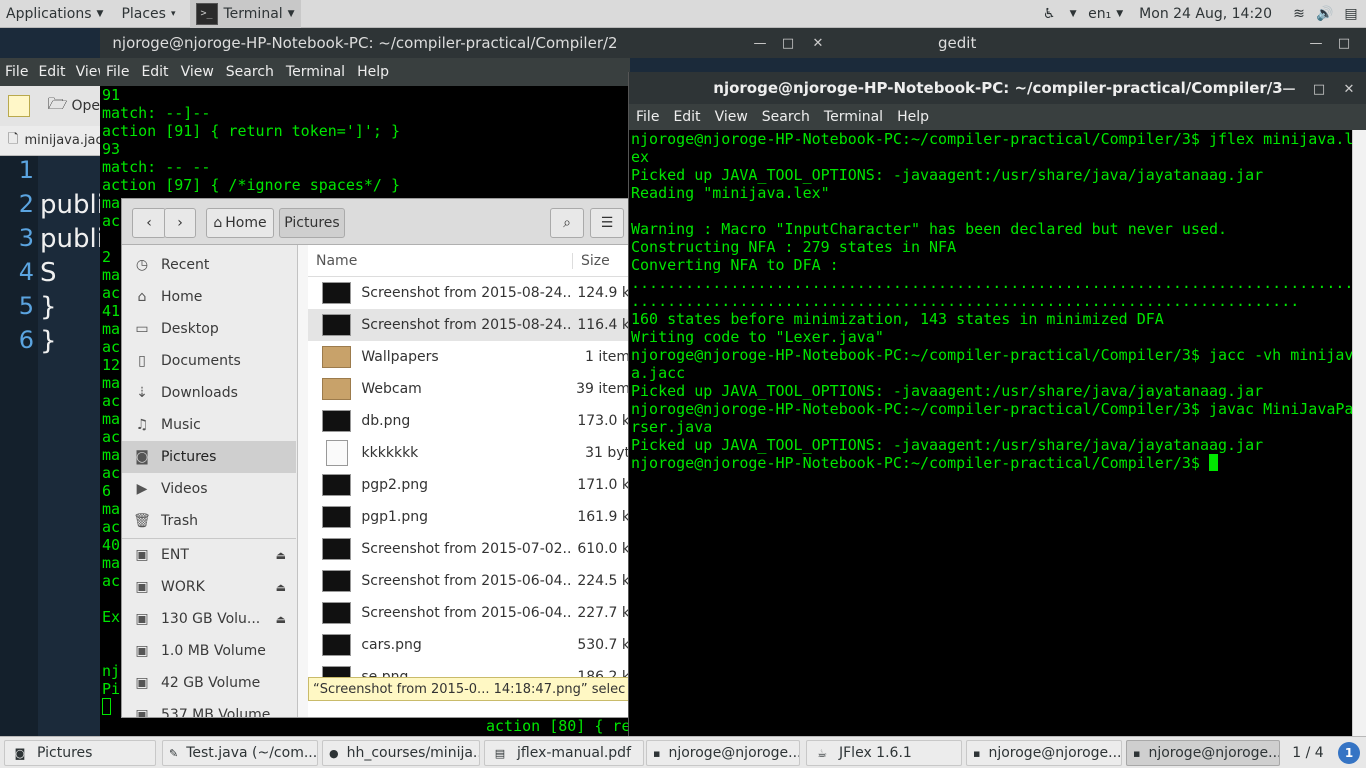  I want to click on file-row: kkkkkkk 31 byt, so click(468, 453).